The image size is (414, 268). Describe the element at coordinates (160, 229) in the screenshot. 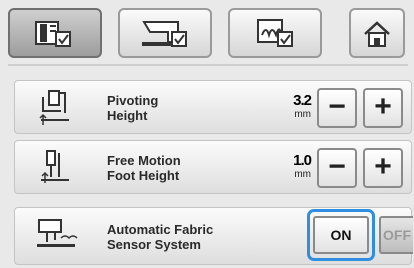

I see `label-line-1: Automatic Fabric` at that location.